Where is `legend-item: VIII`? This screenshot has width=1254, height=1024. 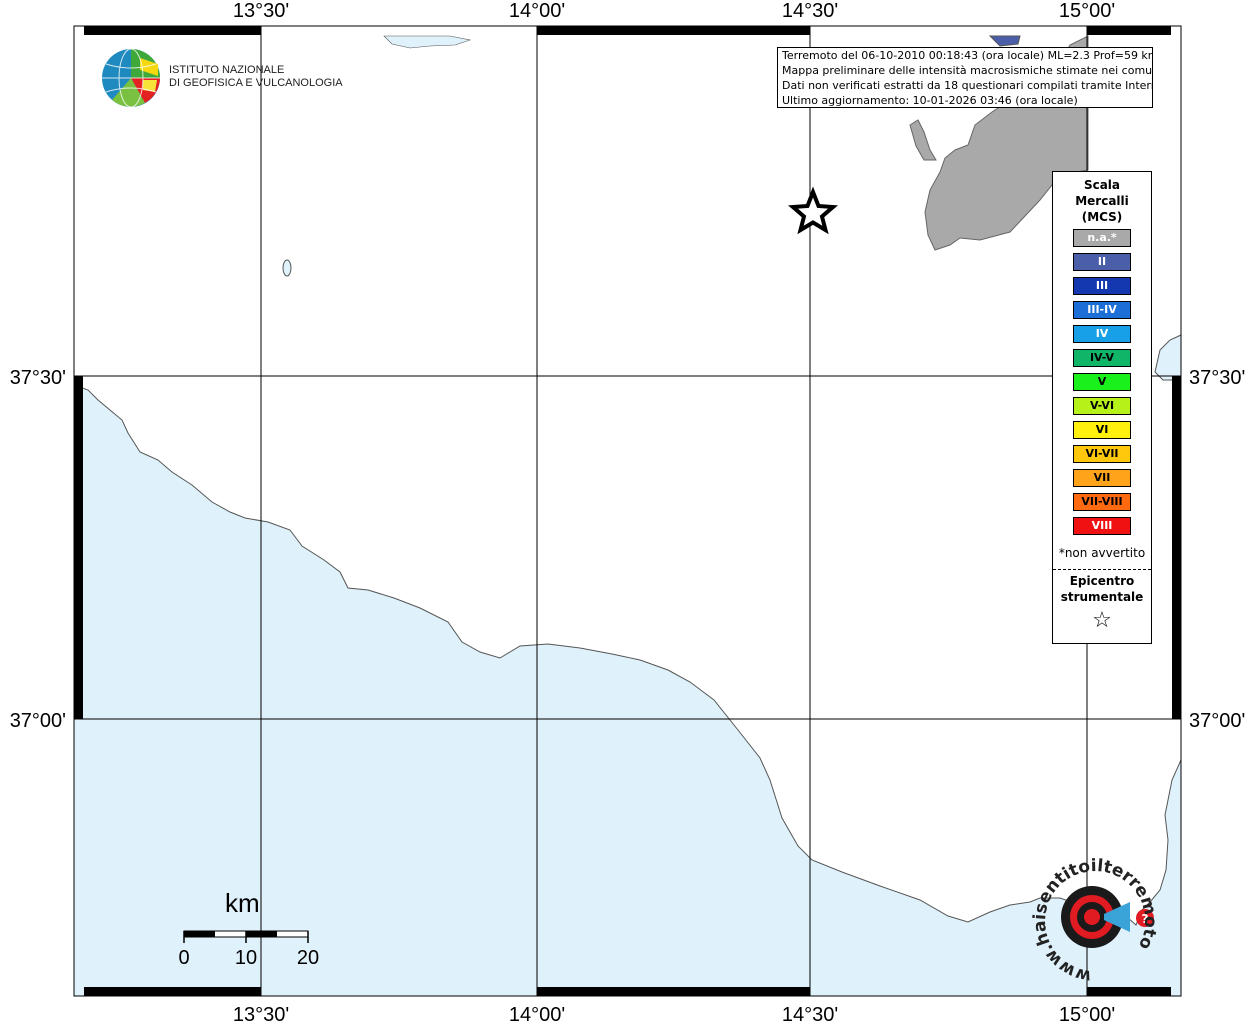 legend-item: VIII is located at coordinates (1102, 526).